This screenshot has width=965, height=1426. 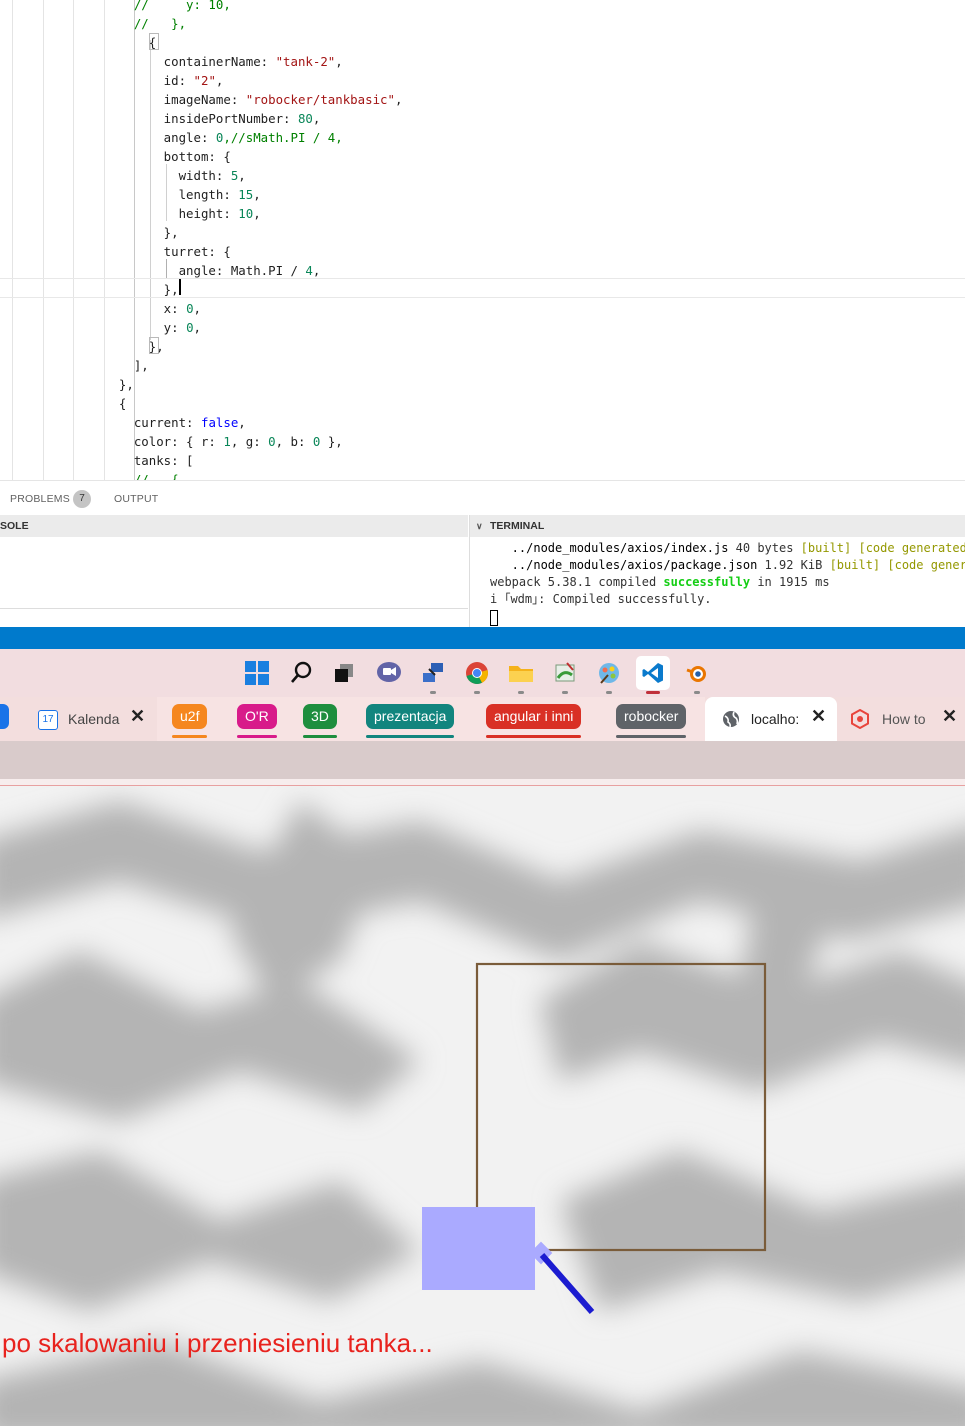 I want to click on tab-localhost: localho: ✕, so click(x=771, y=719).